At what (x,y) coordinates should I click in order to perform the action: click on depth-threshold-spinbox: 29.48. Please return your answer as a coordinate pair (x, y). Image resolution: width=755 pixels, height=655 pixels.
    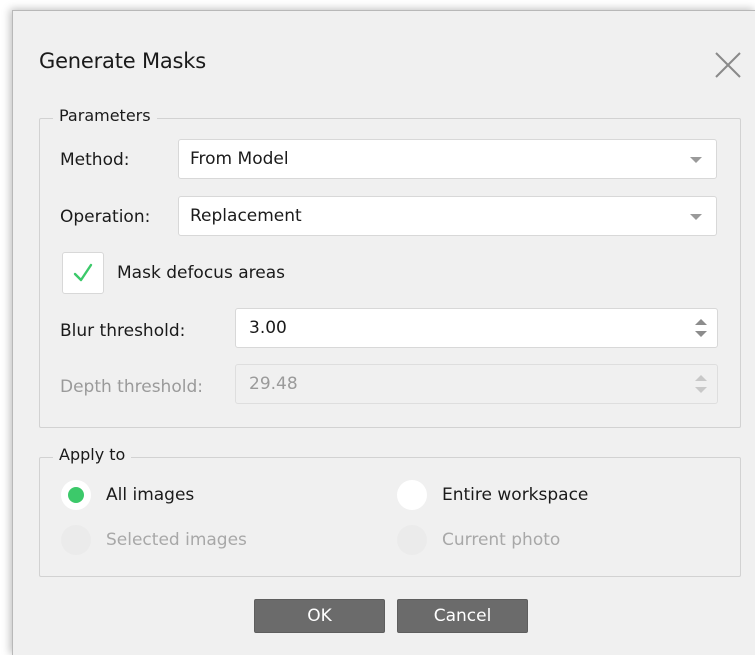
    Looking at the image, I should click on (476, 384).